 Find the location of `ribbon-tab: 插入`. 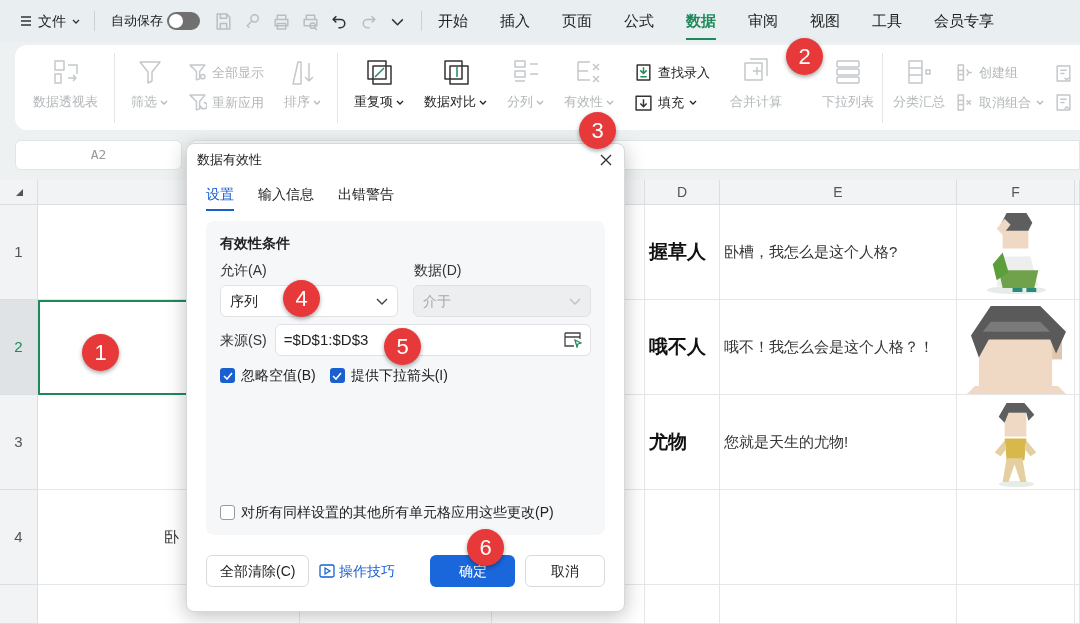

ribbon-tab: 插入 is located at coordinates (515, 21).